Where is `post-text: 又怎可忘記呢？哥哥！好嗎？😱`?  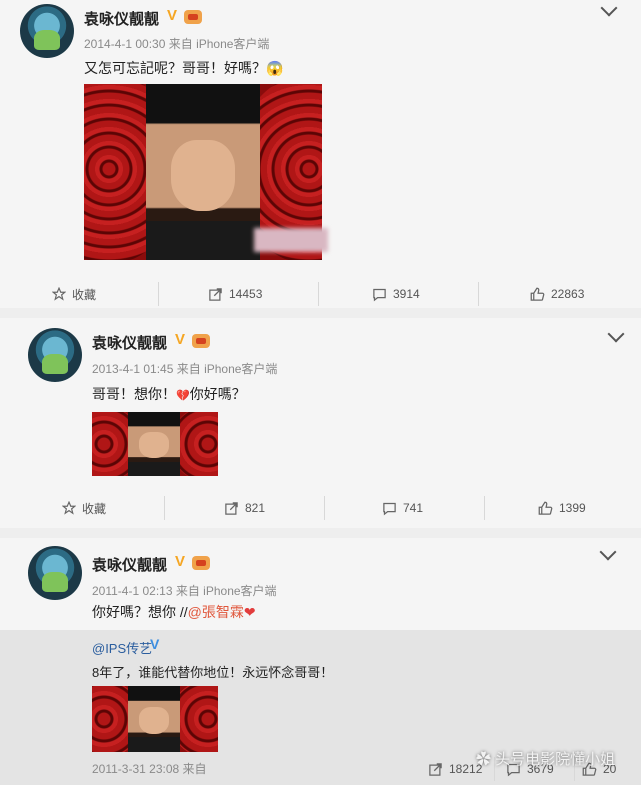
post-text: 又怎可忘記呢？哥哥！好嗎？😱 is located at coordinates (184, 68).